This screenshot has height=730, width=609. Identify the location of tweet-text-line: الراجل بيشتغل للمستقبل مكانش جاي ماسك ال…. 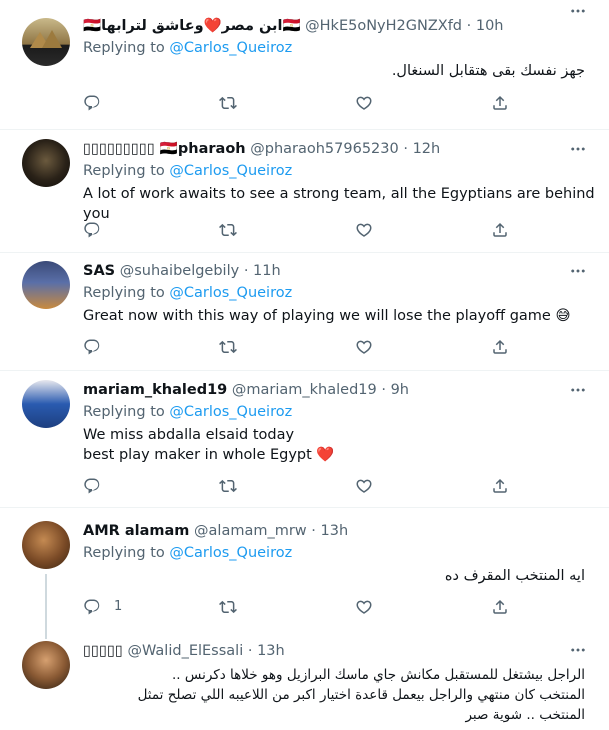
(378, 675).